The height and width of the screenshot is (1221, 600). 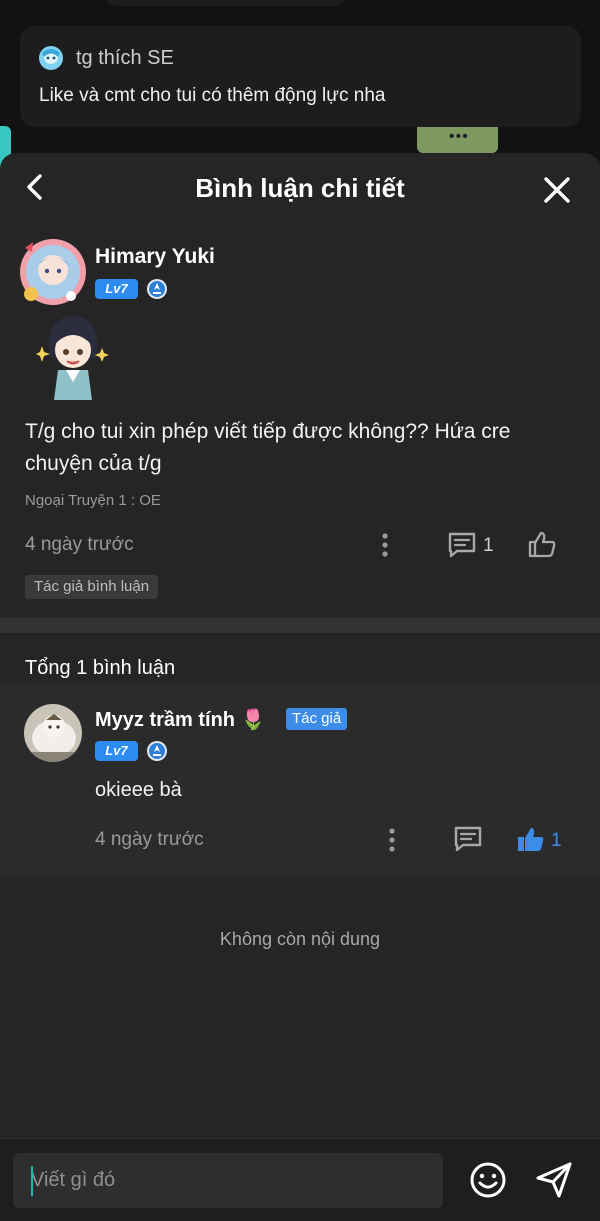 I want to click on reply-count: 1, so click(x=488, y=545).